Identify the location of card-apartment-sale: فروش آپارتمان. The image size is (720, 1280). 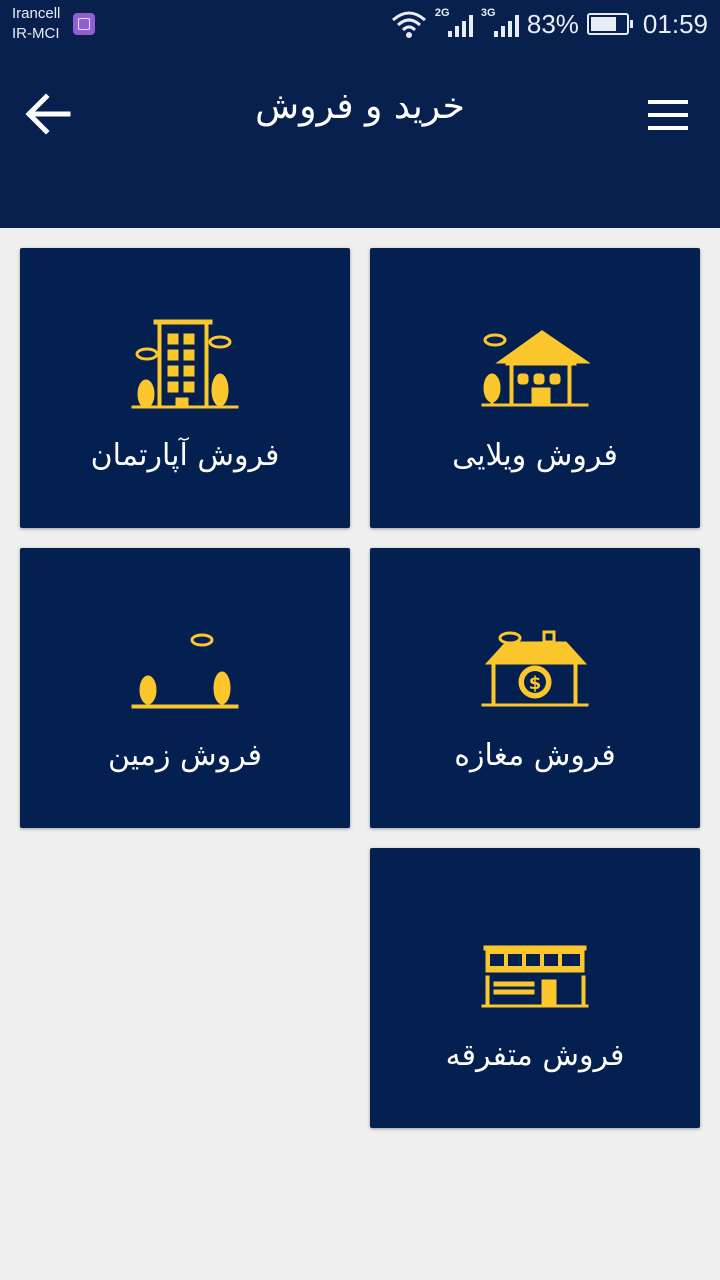
(185, 388).